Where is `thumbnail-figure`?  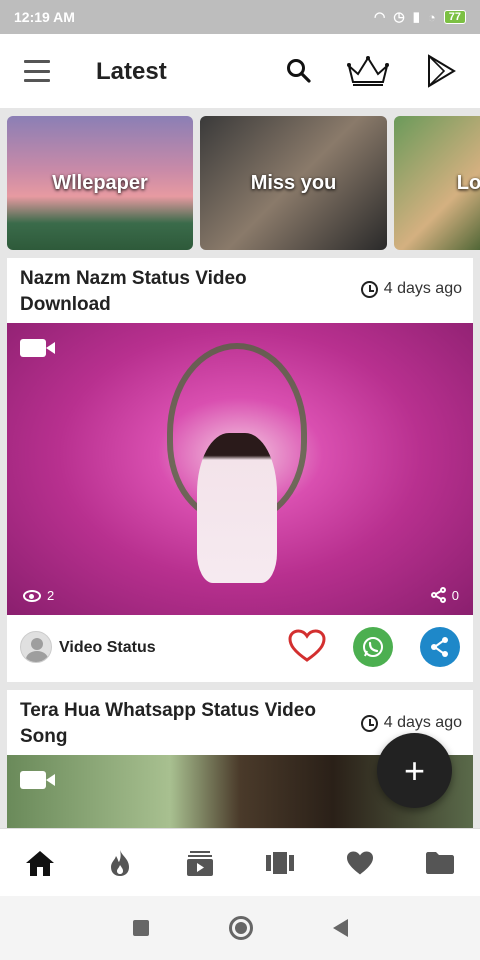 thumbnail-figure is located at coordinates (237, 508).